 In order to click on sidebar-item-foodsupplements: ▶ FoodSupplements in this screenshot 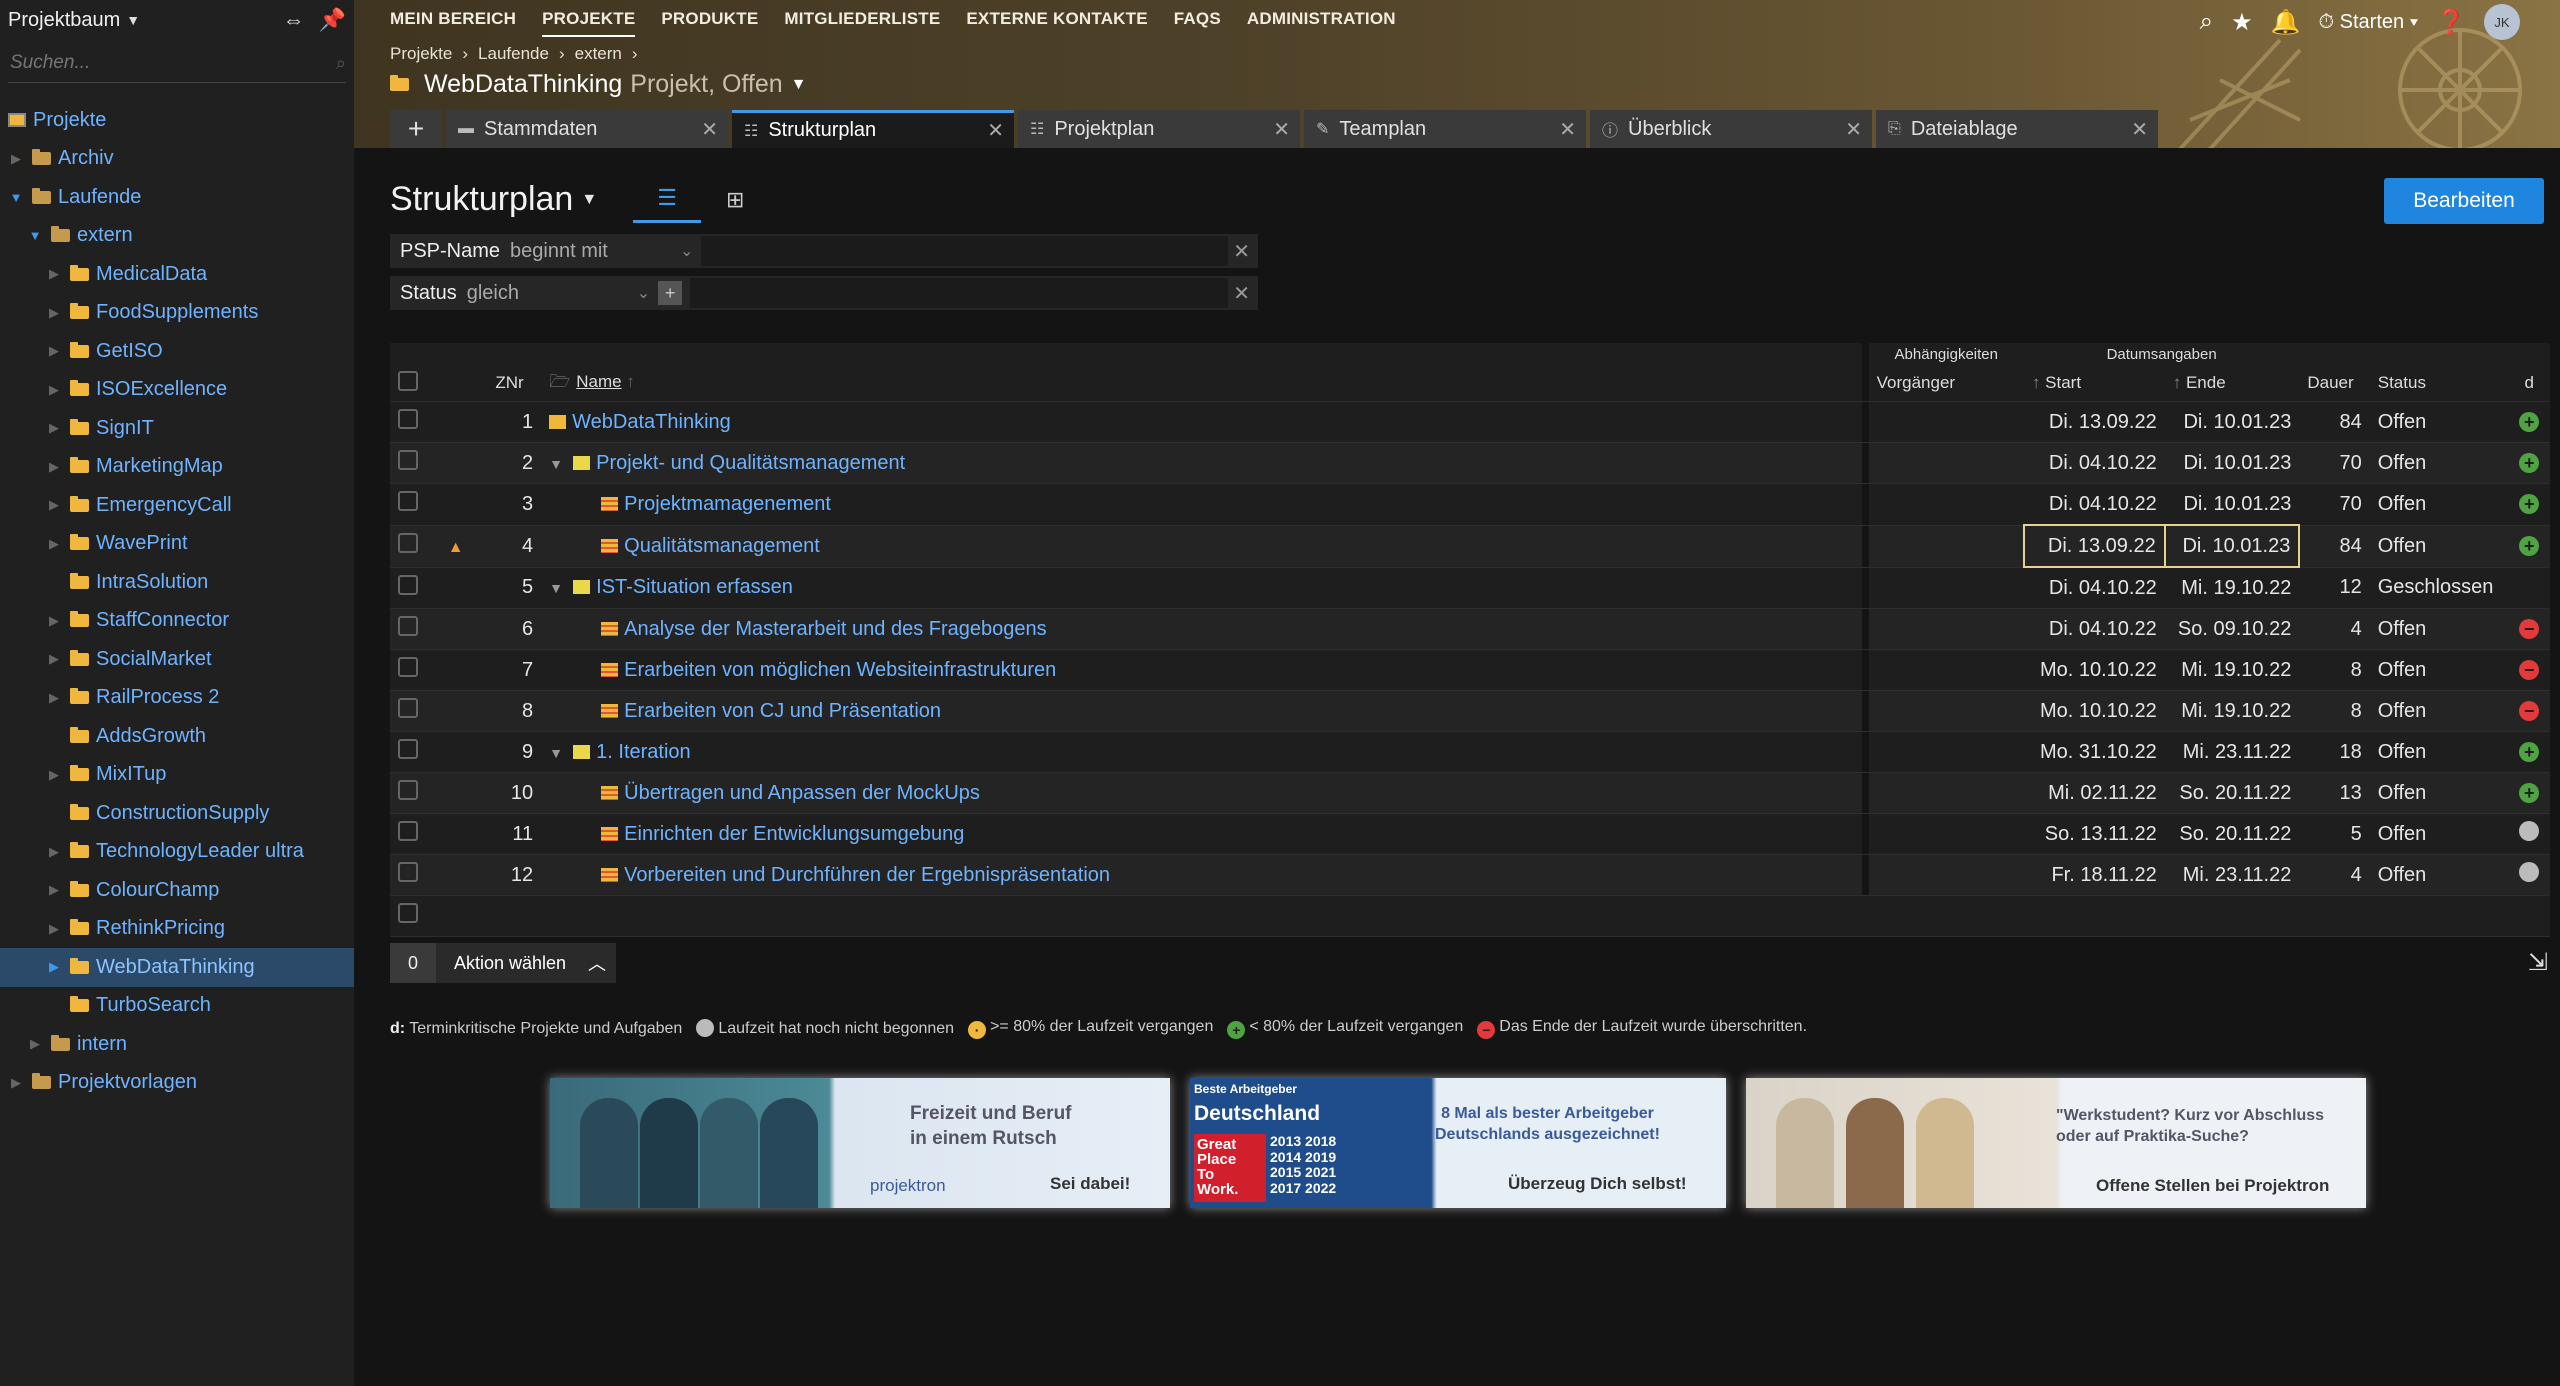, I will do `click(177, 313)`.